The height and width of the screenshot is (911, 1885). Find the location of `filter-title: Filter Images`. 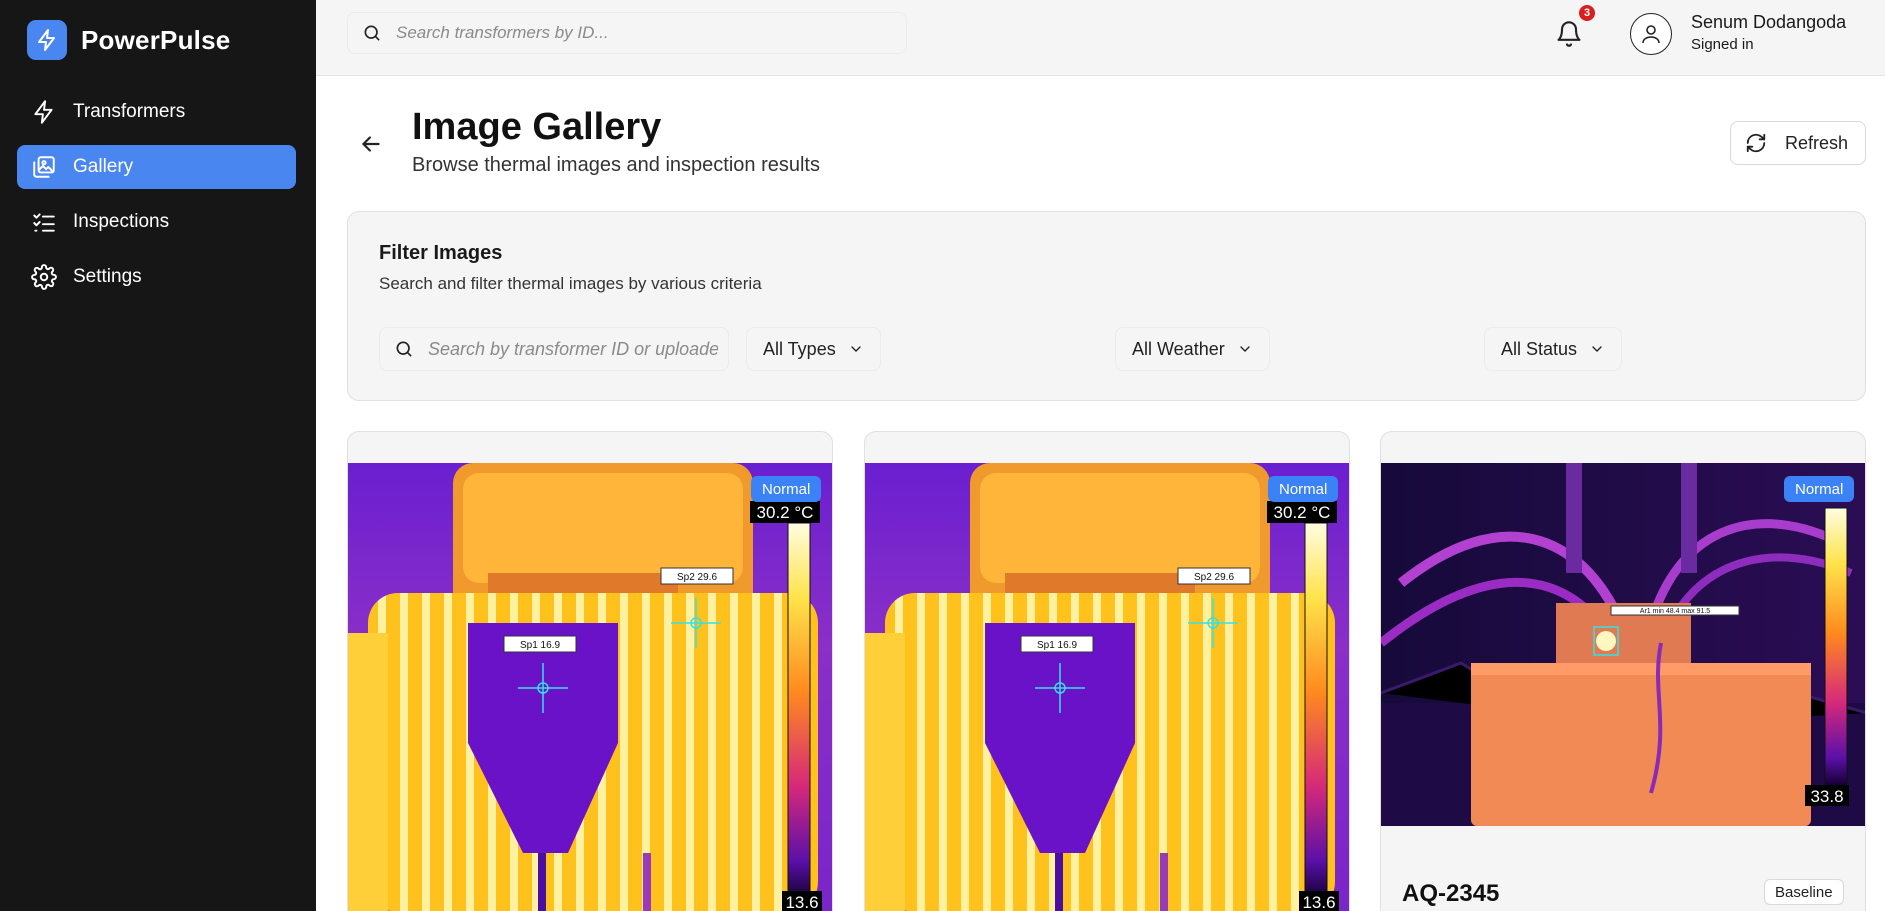

filter-title: Filter Images is located at coordinates (441, 253).